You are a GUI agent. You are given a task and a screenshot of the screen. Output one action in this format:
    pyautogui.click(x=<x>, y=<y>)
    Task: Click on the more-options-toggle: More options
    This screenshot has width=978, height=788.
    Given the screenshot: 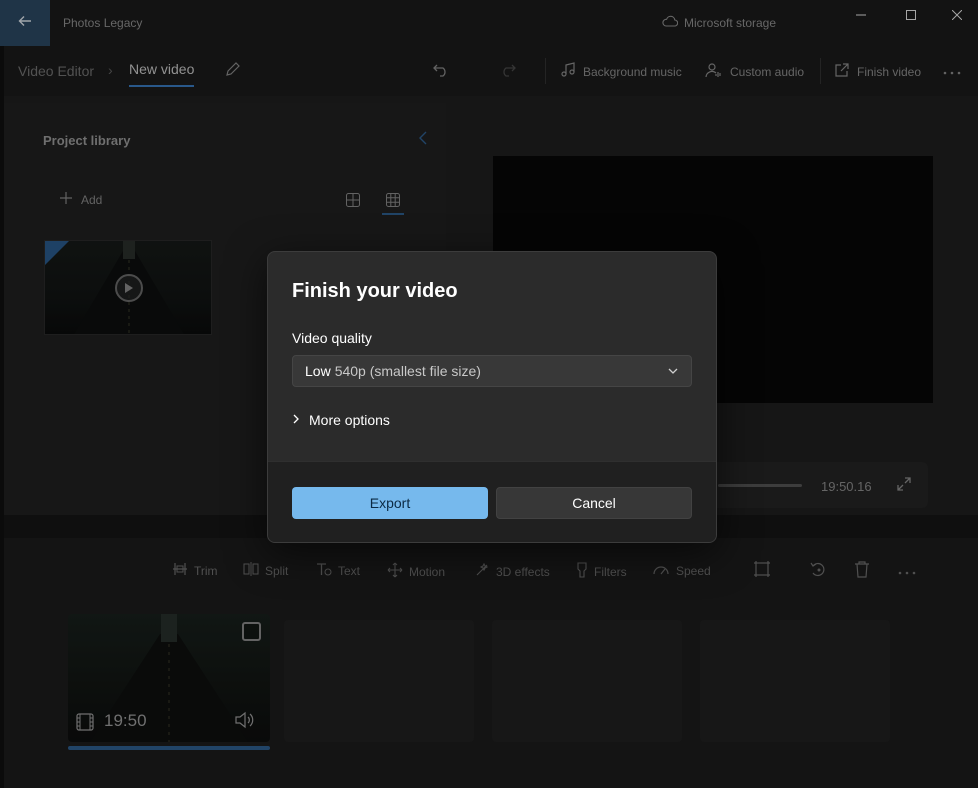 What is the action you would take?
    pyautogui.click(x=341, y=420)
    